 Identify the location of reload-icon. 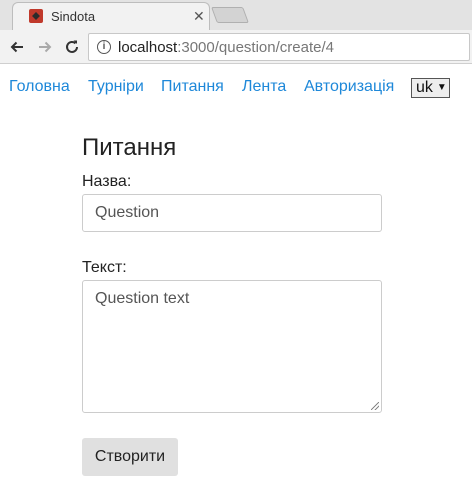
(72, 47).